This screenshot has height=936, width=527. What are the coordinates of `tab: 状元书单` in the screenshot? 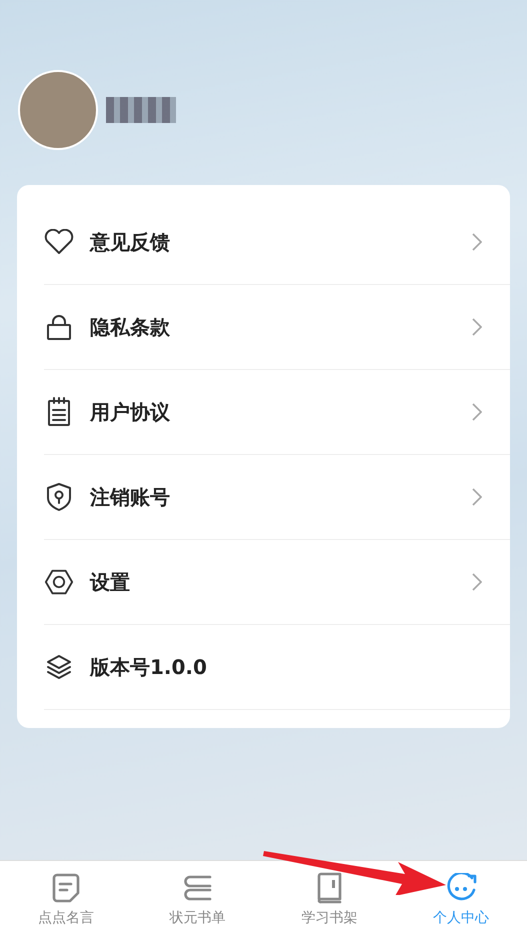 It's located at (198, 898).